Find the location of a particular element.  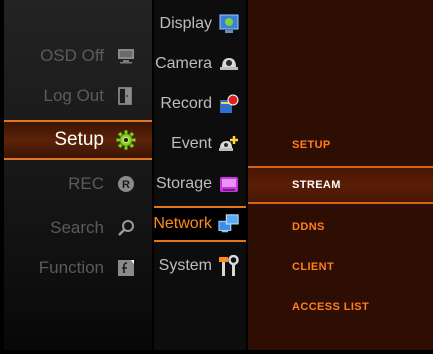

network-menu-item-label: SETUP is located at coordinates (311, 145).